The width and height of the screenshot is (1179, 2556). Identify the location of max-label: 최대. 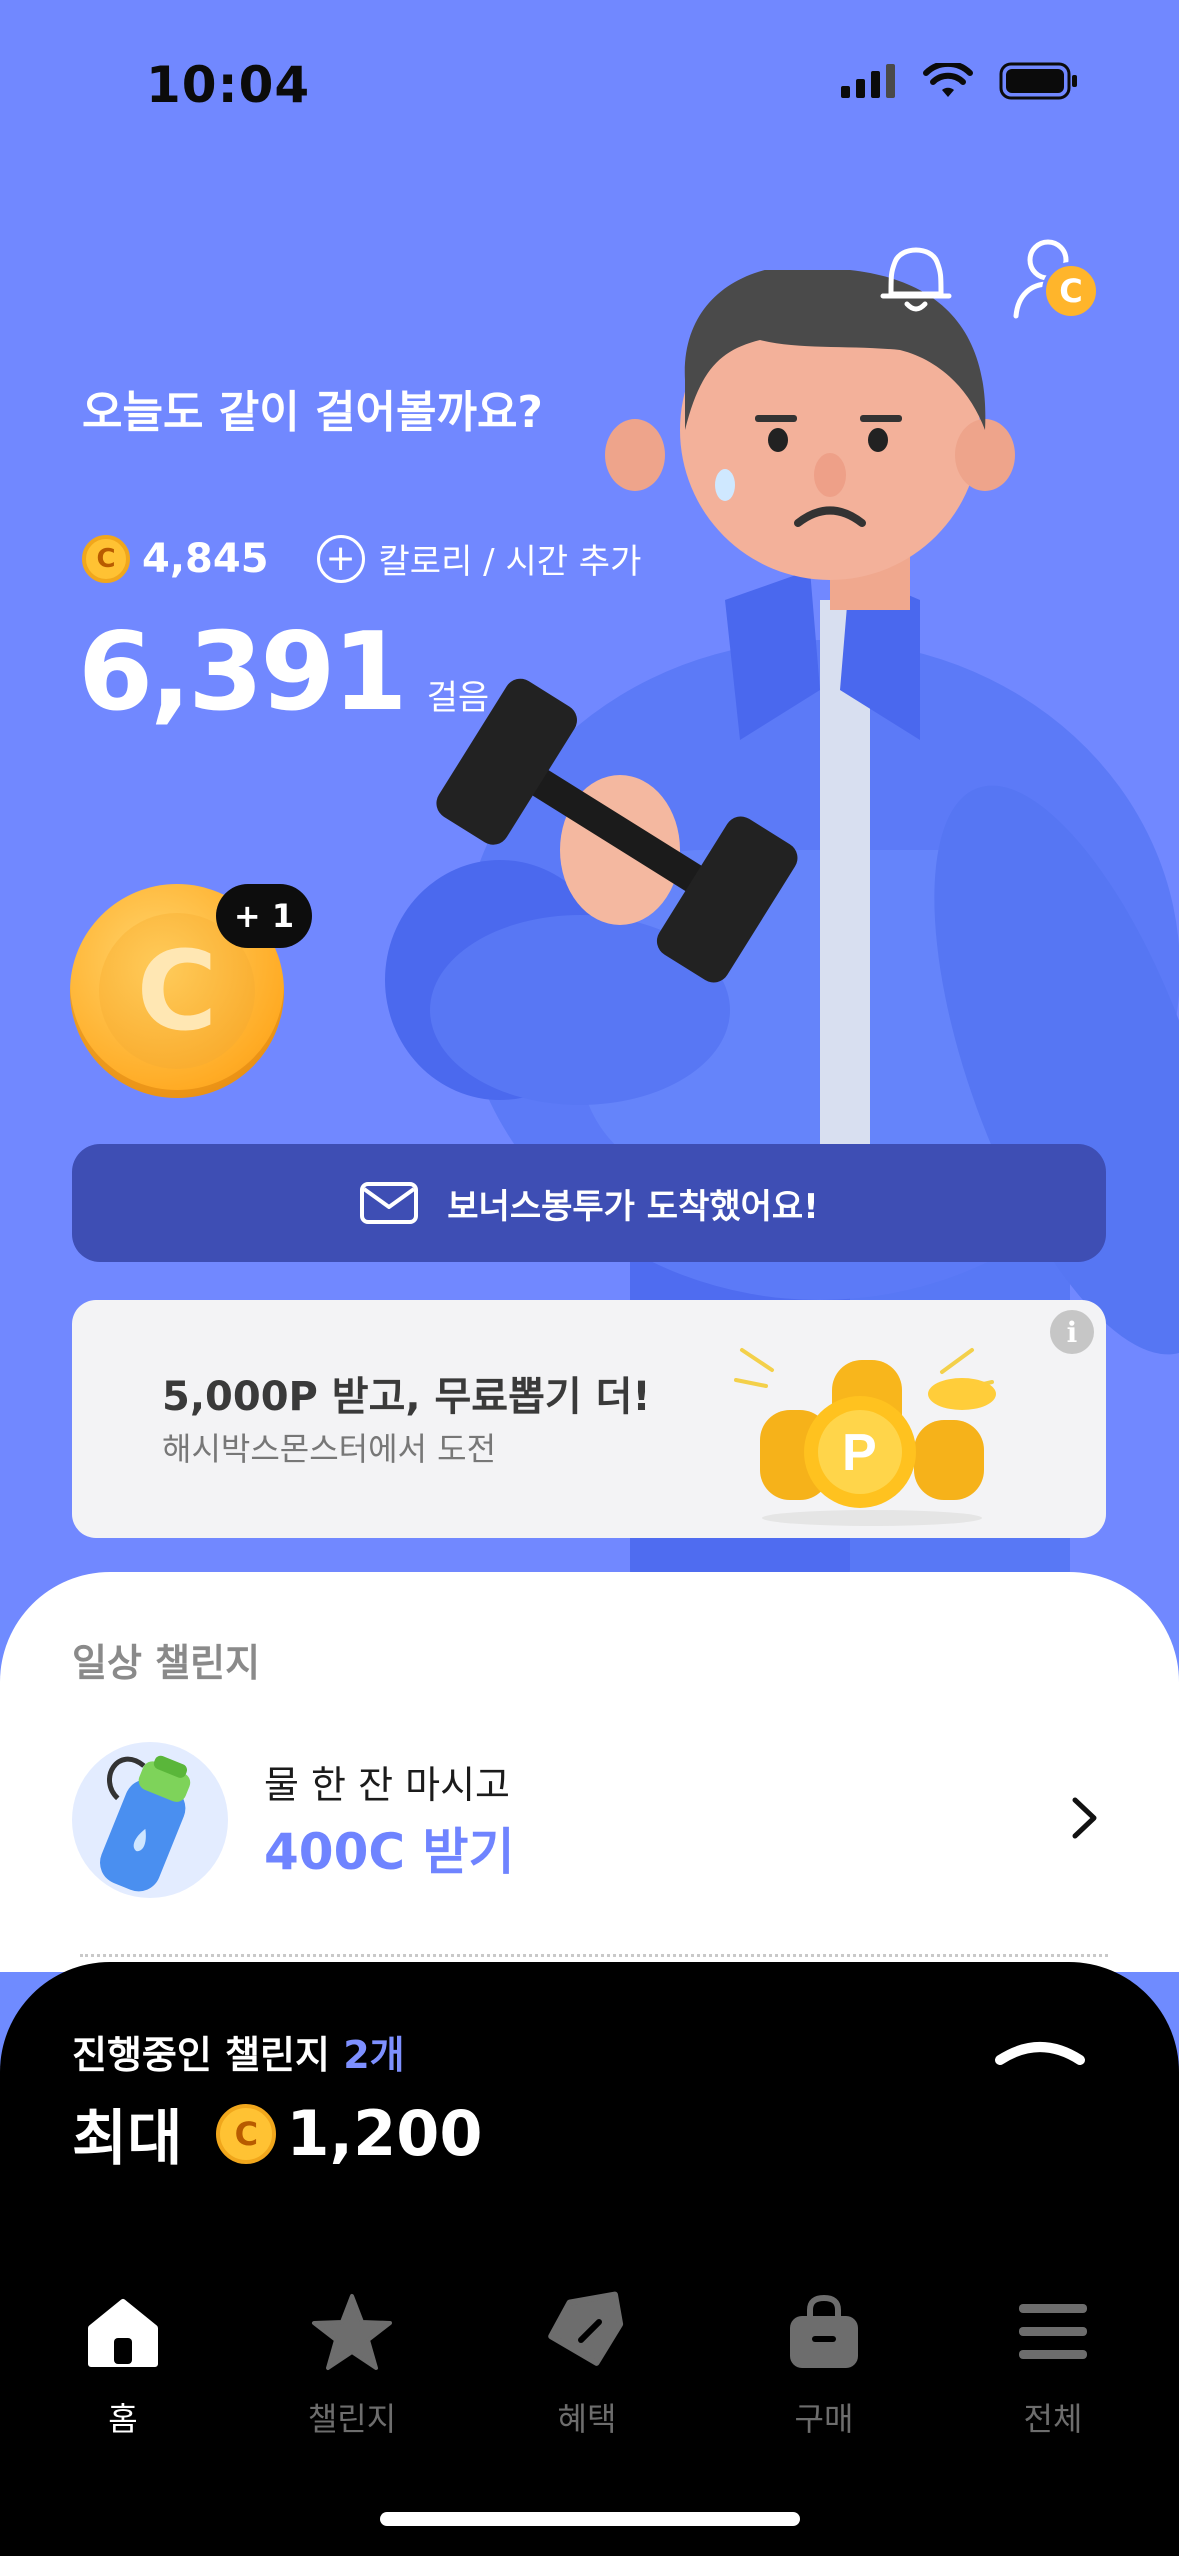
(127, 2139).